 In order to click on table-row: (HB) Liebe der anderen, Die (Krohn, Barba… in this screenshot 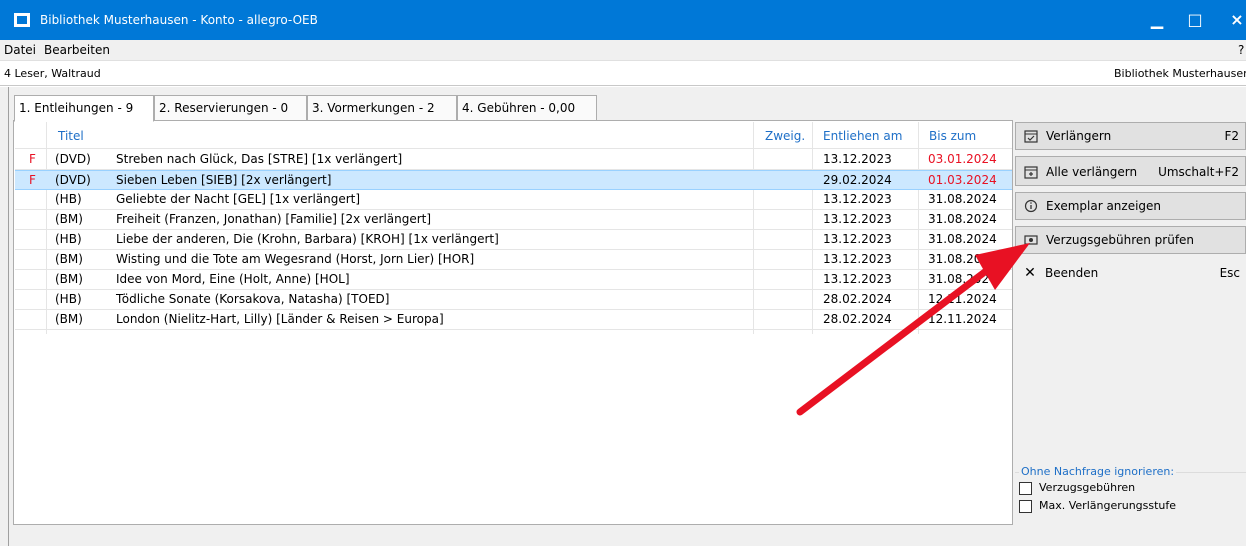, I will do `click(513, 240)`.